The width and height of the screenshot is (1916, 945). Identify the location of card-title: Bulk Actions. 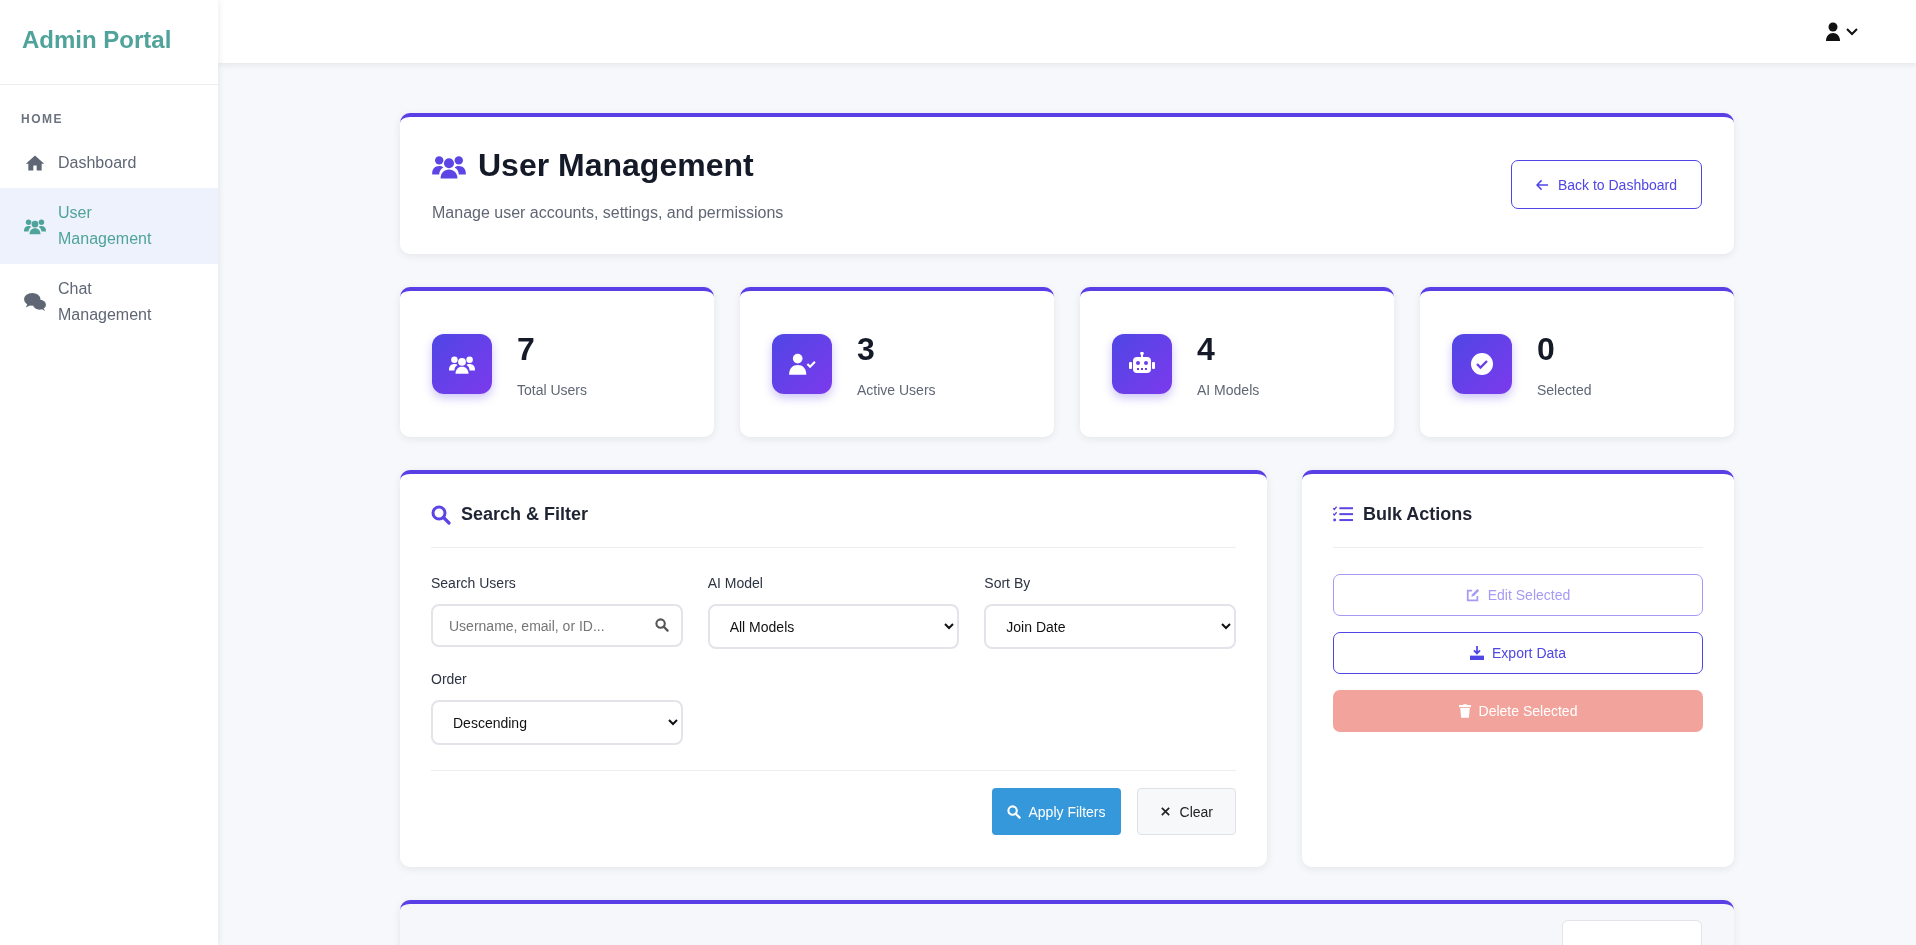
(1418, 514).